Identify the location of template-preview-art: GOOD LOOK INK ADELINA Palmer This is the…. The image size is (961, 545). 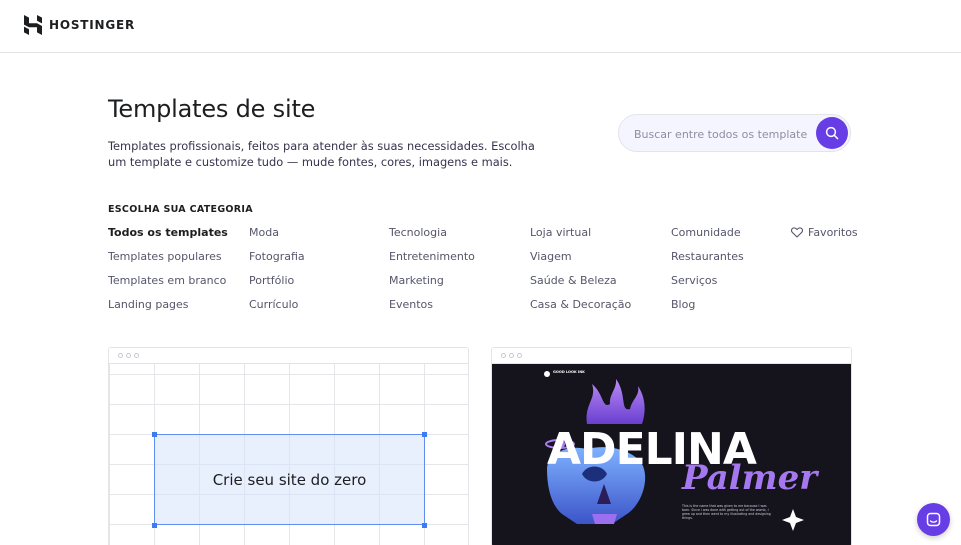
(681, 450).